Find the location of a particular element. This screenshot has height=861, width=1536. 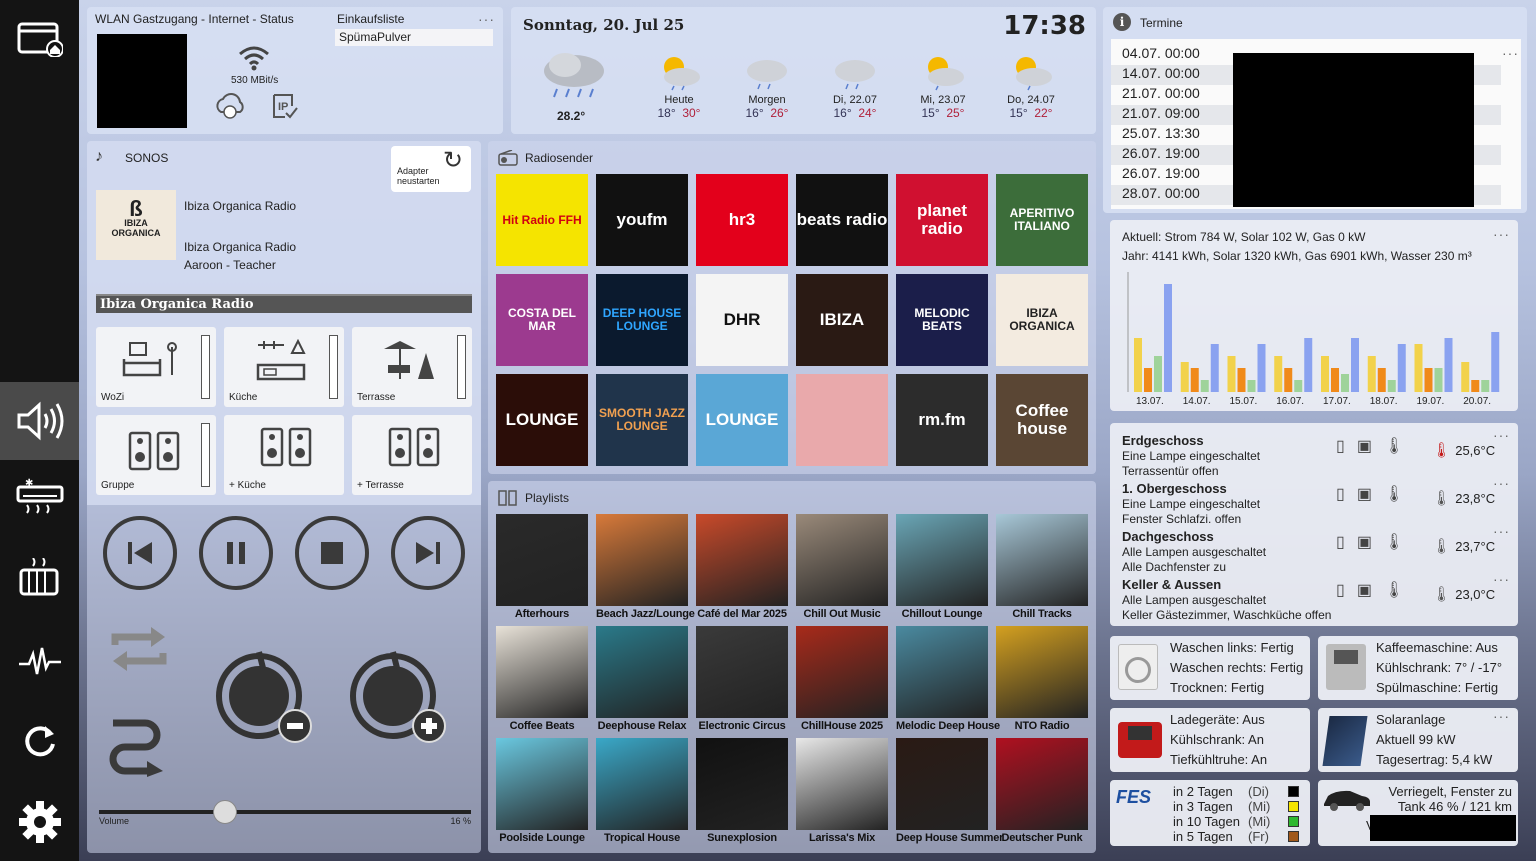

floor-windows: Keller Gästezimmer, Waschküche offen is located at coordinates (1227, 615).